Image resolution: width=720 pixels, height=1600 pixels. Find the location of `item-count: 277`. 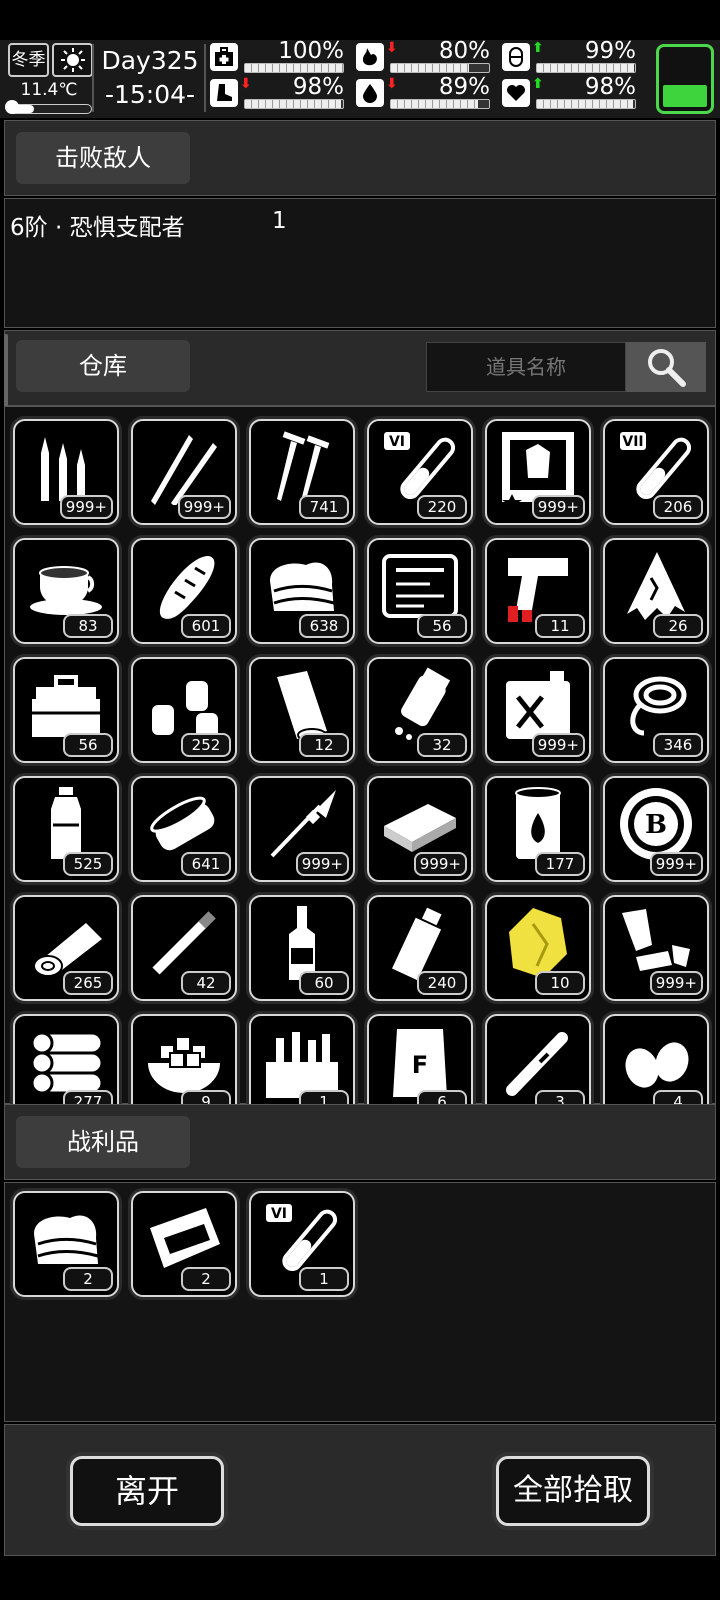

item-count: 277 is located at coordinates (88, 1097).